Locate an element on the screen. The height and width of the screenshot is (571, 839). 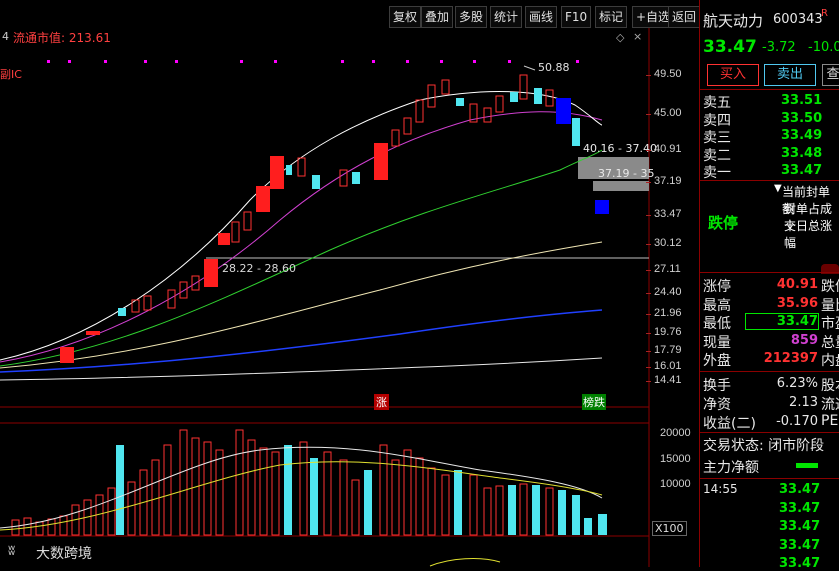
stat-extra: 量比 is located at coordinates (830, 305).